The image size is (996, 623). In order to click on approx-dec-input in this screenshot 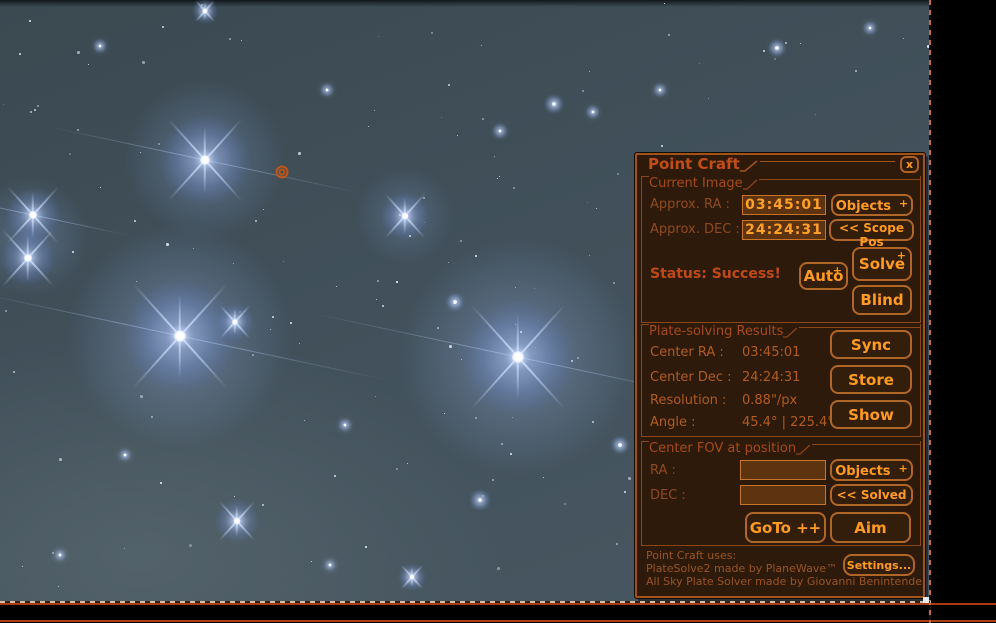, I will do `click(784, 230)`.